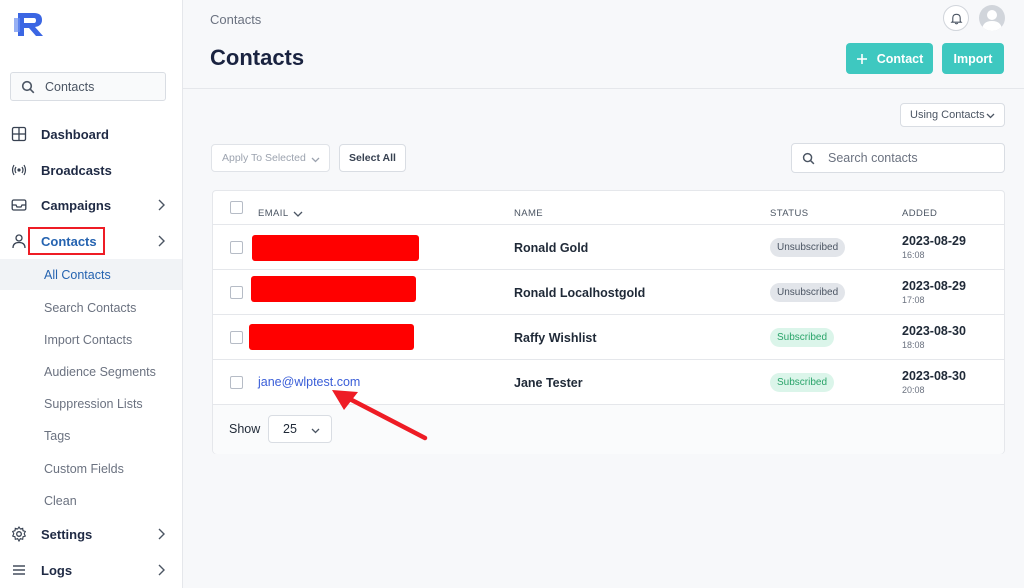  What do you see at coordinates (861, 58) in the screenshot?
I see `plus-icon` at bounding box center [861, 58].